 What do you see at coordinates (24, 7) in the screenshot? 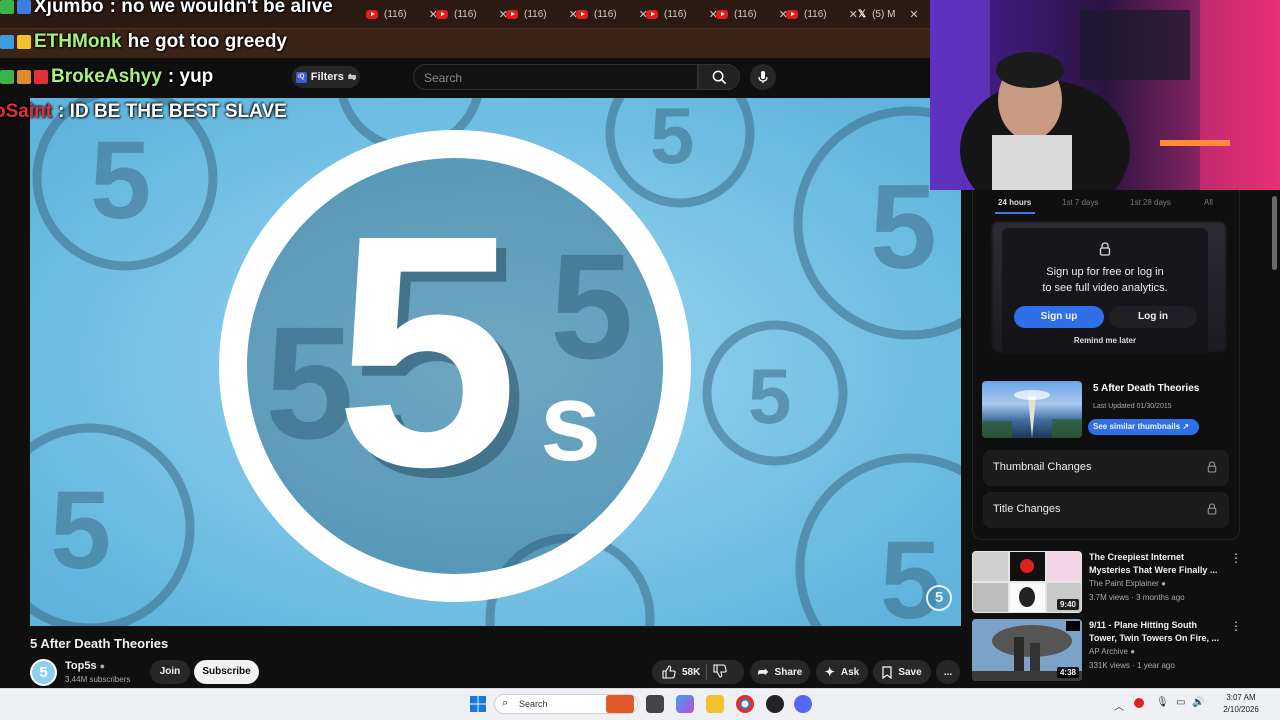
I see `badge-icon` at bounding box center [24, 7].